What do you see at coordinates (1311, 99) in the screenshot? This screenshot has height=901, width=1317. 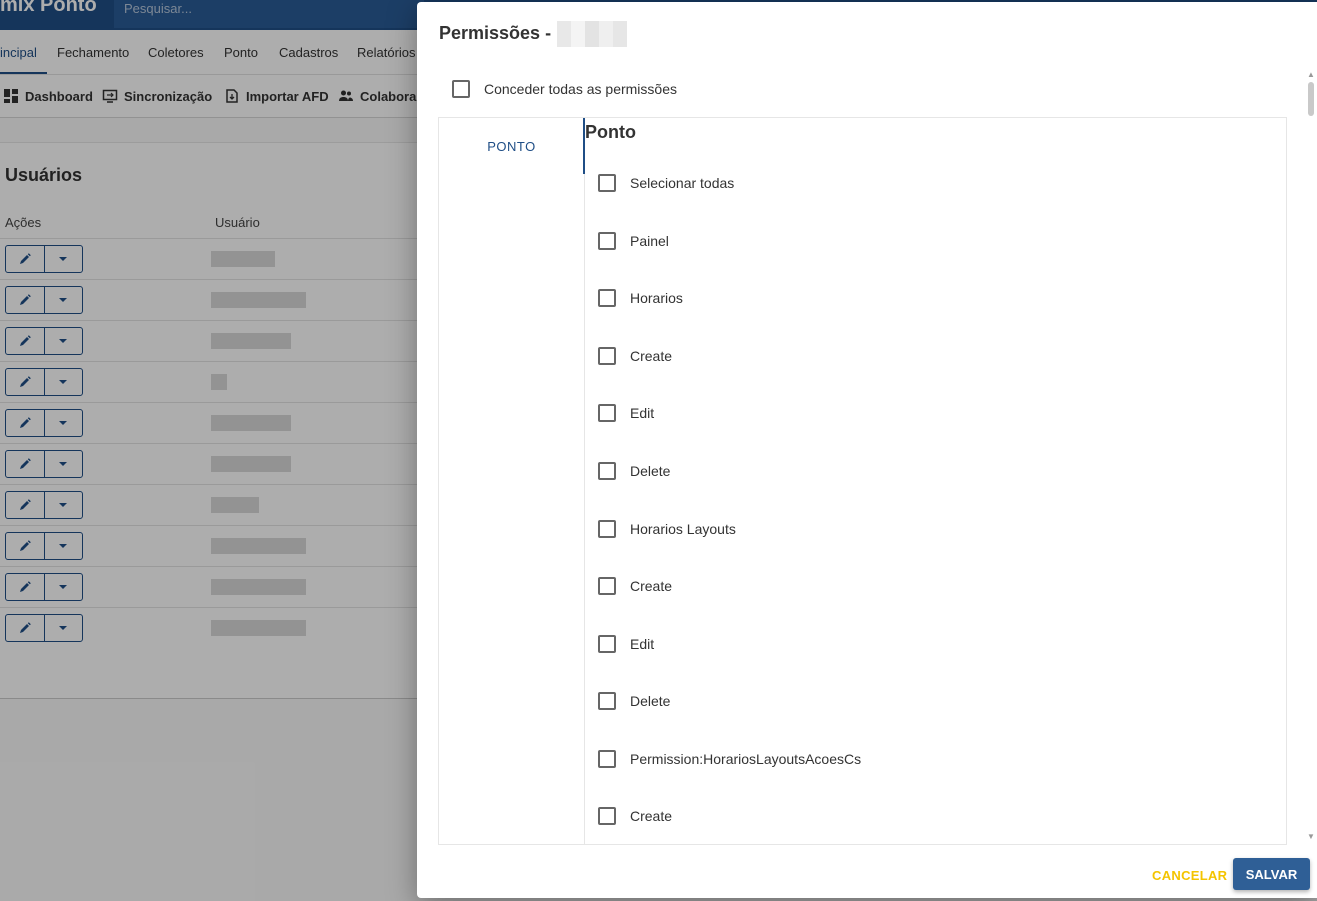 I see `scroll-thumb` at bounding box center [1311, 99].